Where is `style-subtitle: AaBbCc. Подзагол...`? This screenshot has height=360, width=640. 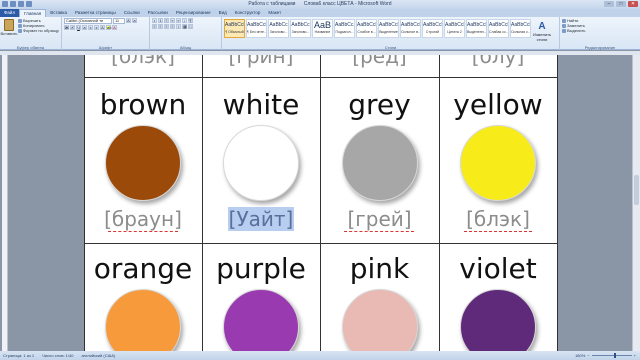 style-subtitle: AaBbCc. Подзагол... is located at coordinates (344, 28).